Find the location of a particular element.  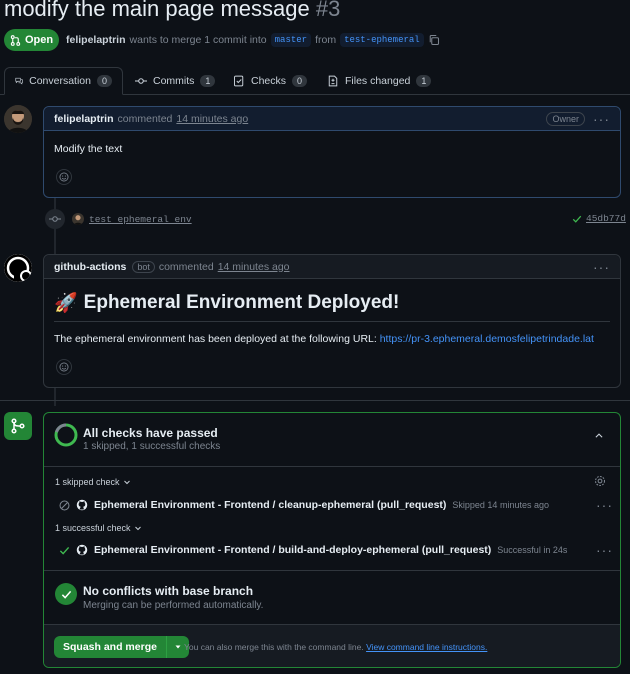

base-branch: master is located at coordinates (291, 40).